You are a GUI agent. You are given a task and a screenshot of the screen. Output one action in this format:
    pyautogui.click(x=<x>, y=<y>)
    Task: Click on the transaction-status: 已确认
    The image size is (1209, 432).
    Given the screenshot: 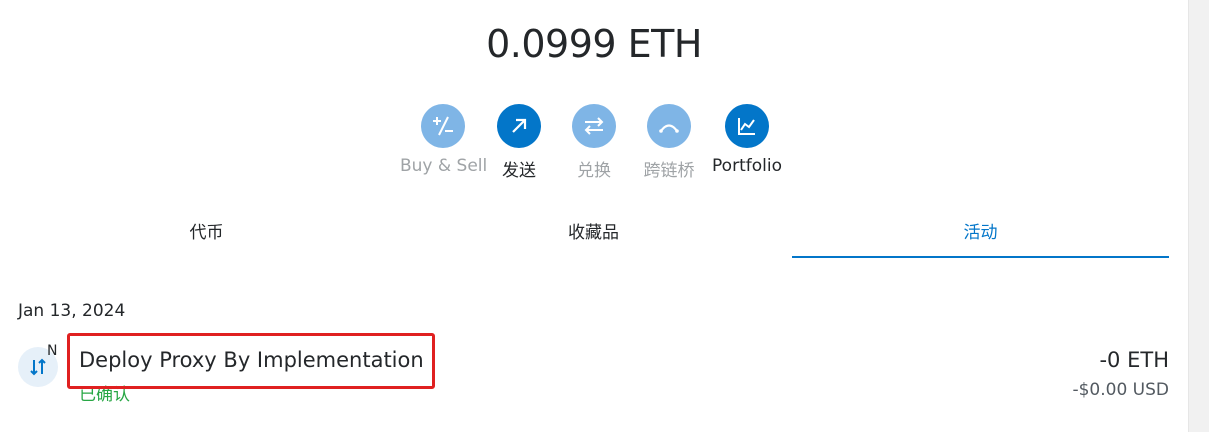 What is the action you would take?
    pyautogui.click(x=104, y=395)
    